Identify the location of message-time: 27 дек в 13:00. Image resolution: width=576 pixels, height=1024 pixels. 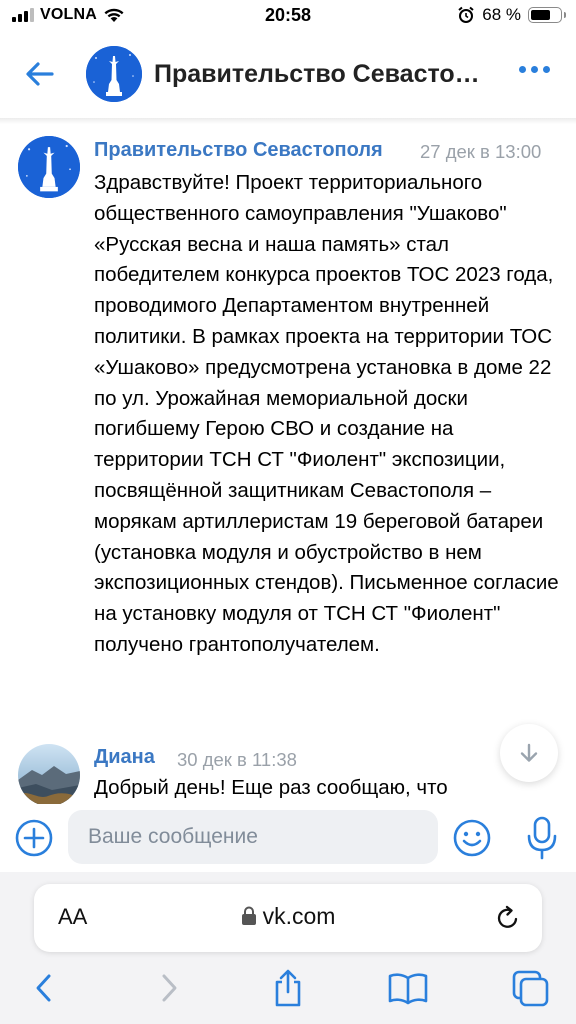
(481, 151).